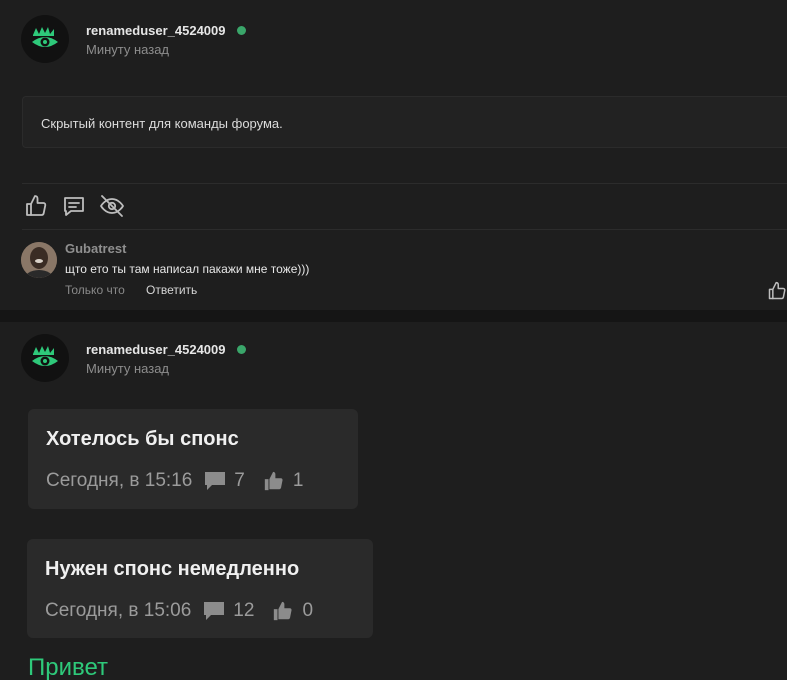  I want to click on comment-like-button, so click(777, 291).